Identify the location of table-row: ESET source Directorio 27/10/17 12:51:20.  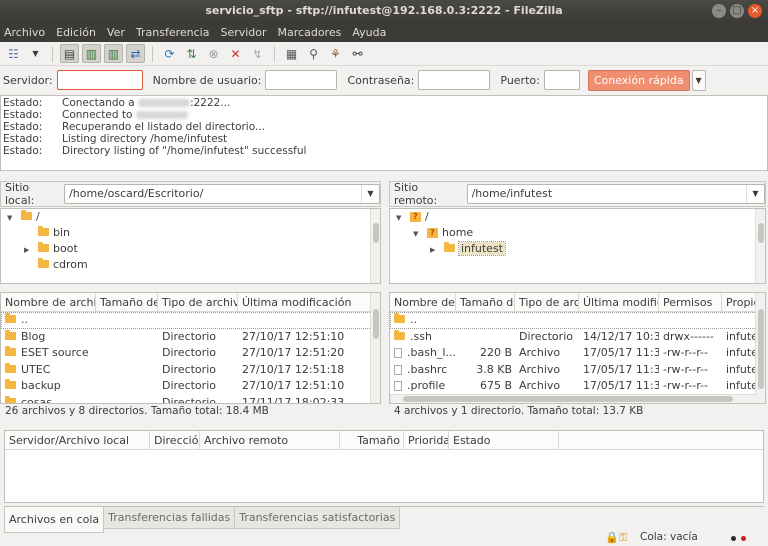
(190, 353).